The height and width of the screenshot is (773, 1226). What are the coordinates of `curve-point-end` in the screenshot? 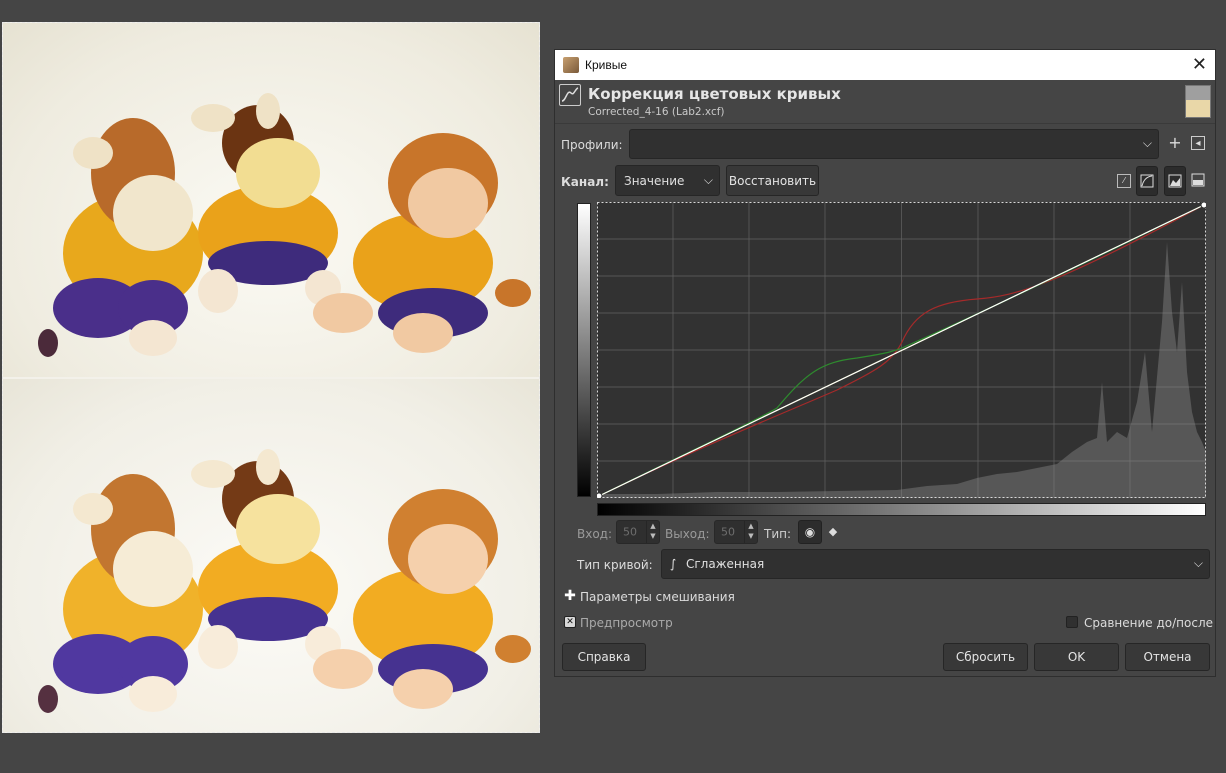 It's located at (1203, 205).